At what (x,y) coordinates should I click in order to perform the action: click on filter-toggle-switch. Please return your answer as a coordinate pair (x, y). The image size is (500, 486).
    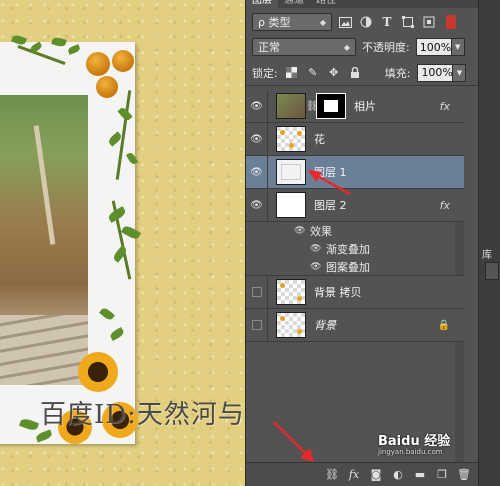
    Looking at the image, I should click on (451, 22).